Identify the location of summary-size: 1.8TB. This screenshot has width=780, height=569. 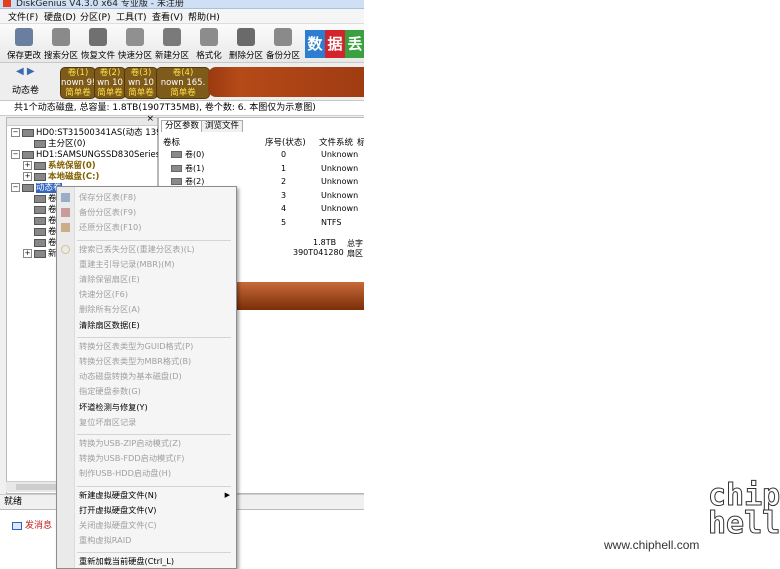
(325, 242).